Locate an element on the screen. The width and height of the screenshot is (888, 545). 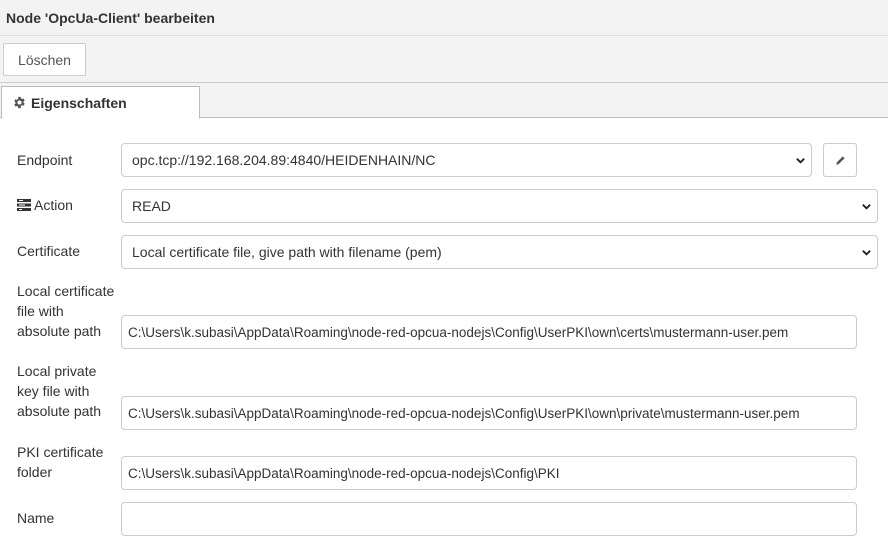
edit-endpoint-button is located at coordinates (840, 160).